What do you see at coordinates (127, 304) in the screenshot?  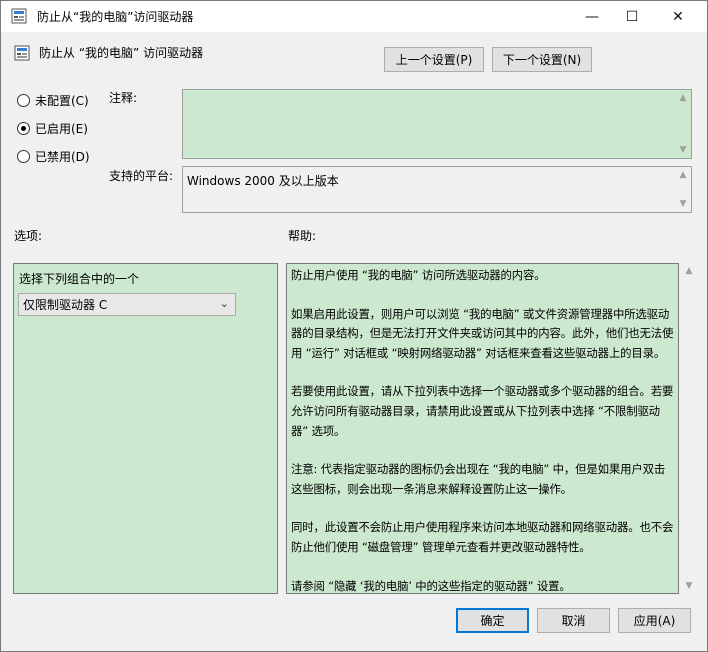 I see `drive-restriction-select: 仅限制驱动器 C ⌄` at bounding box center [127, 304].